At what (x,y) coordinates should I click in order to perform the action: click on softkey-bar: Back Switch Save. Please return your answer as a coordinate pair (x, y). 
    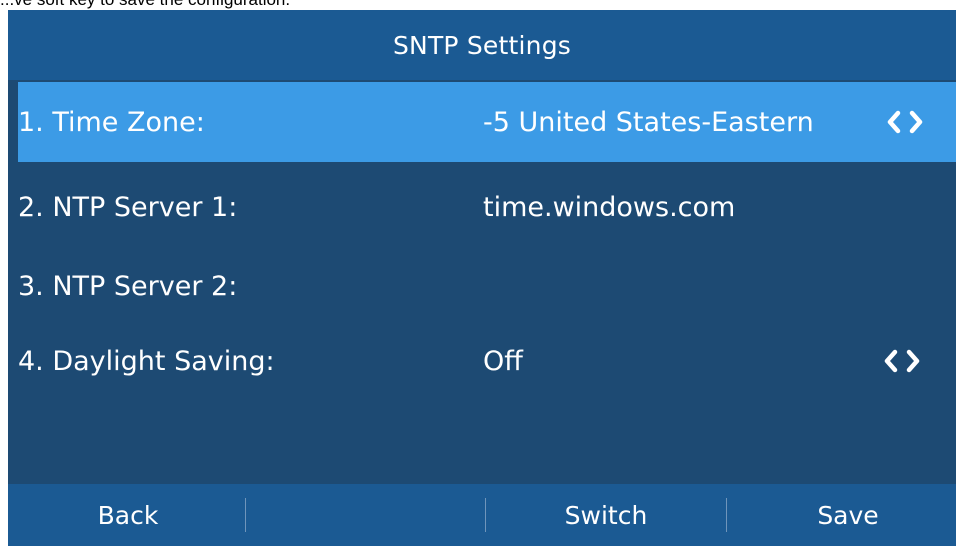
    Looking at the image, I should click on (482, 515).